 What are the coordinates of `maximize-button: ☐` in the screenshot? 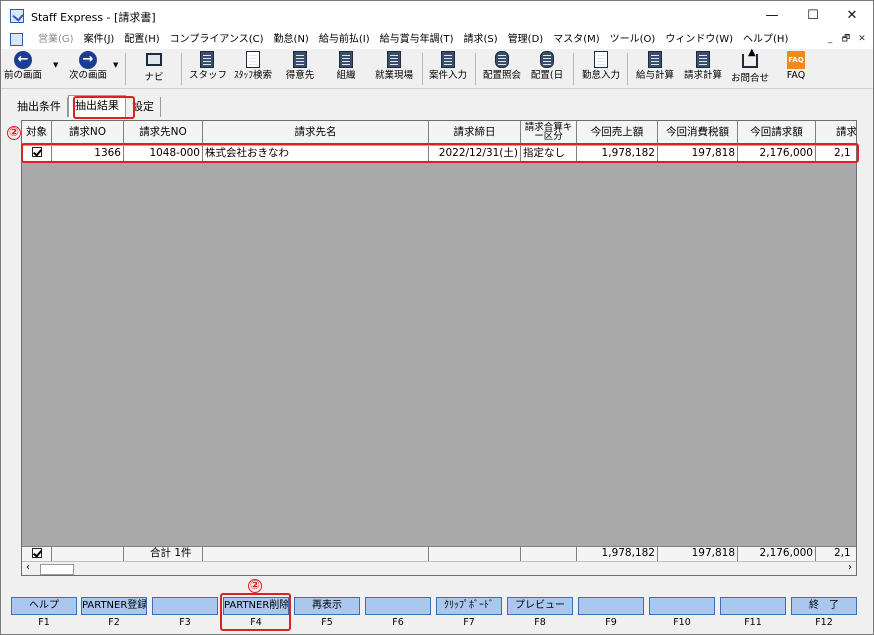 It's located at (813, 16).